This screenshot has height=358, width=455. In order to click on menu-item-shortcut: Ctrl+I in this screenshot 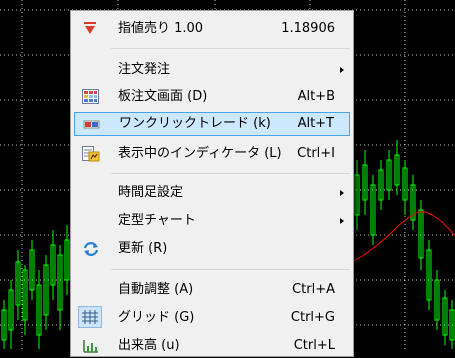, I will do `click(316, 153)`.